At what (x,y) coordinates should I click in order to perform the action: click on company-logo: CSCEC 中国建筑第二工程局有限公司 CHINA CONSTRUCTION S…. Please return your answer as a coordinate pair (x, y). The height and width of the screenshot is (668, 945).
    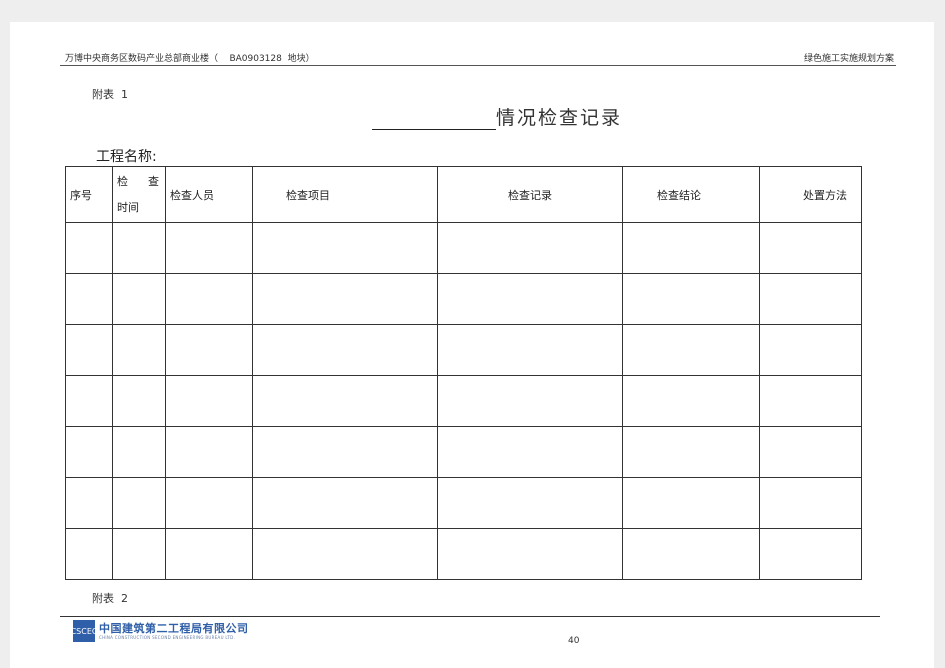
    Looking at the image, I should click on (160, 631).